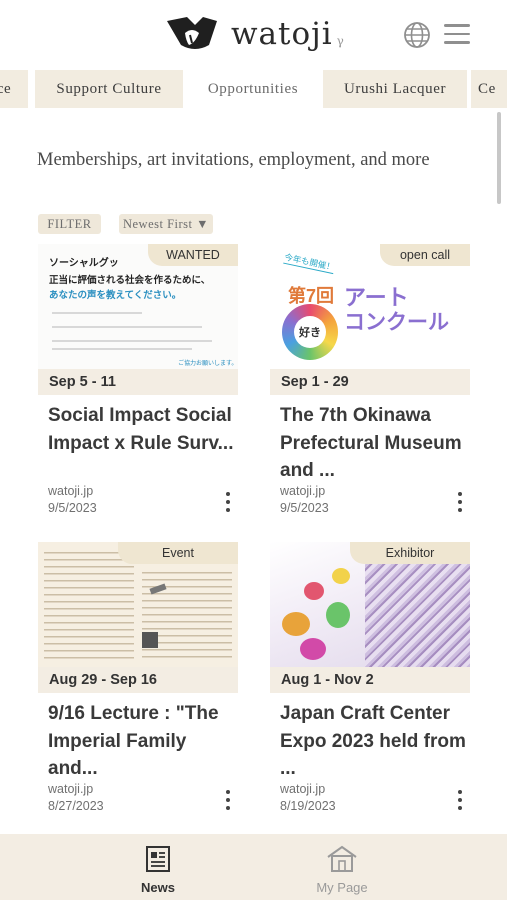  I want to click on thumbnail-ribbon: 今年も開催！, so click(309, 262).